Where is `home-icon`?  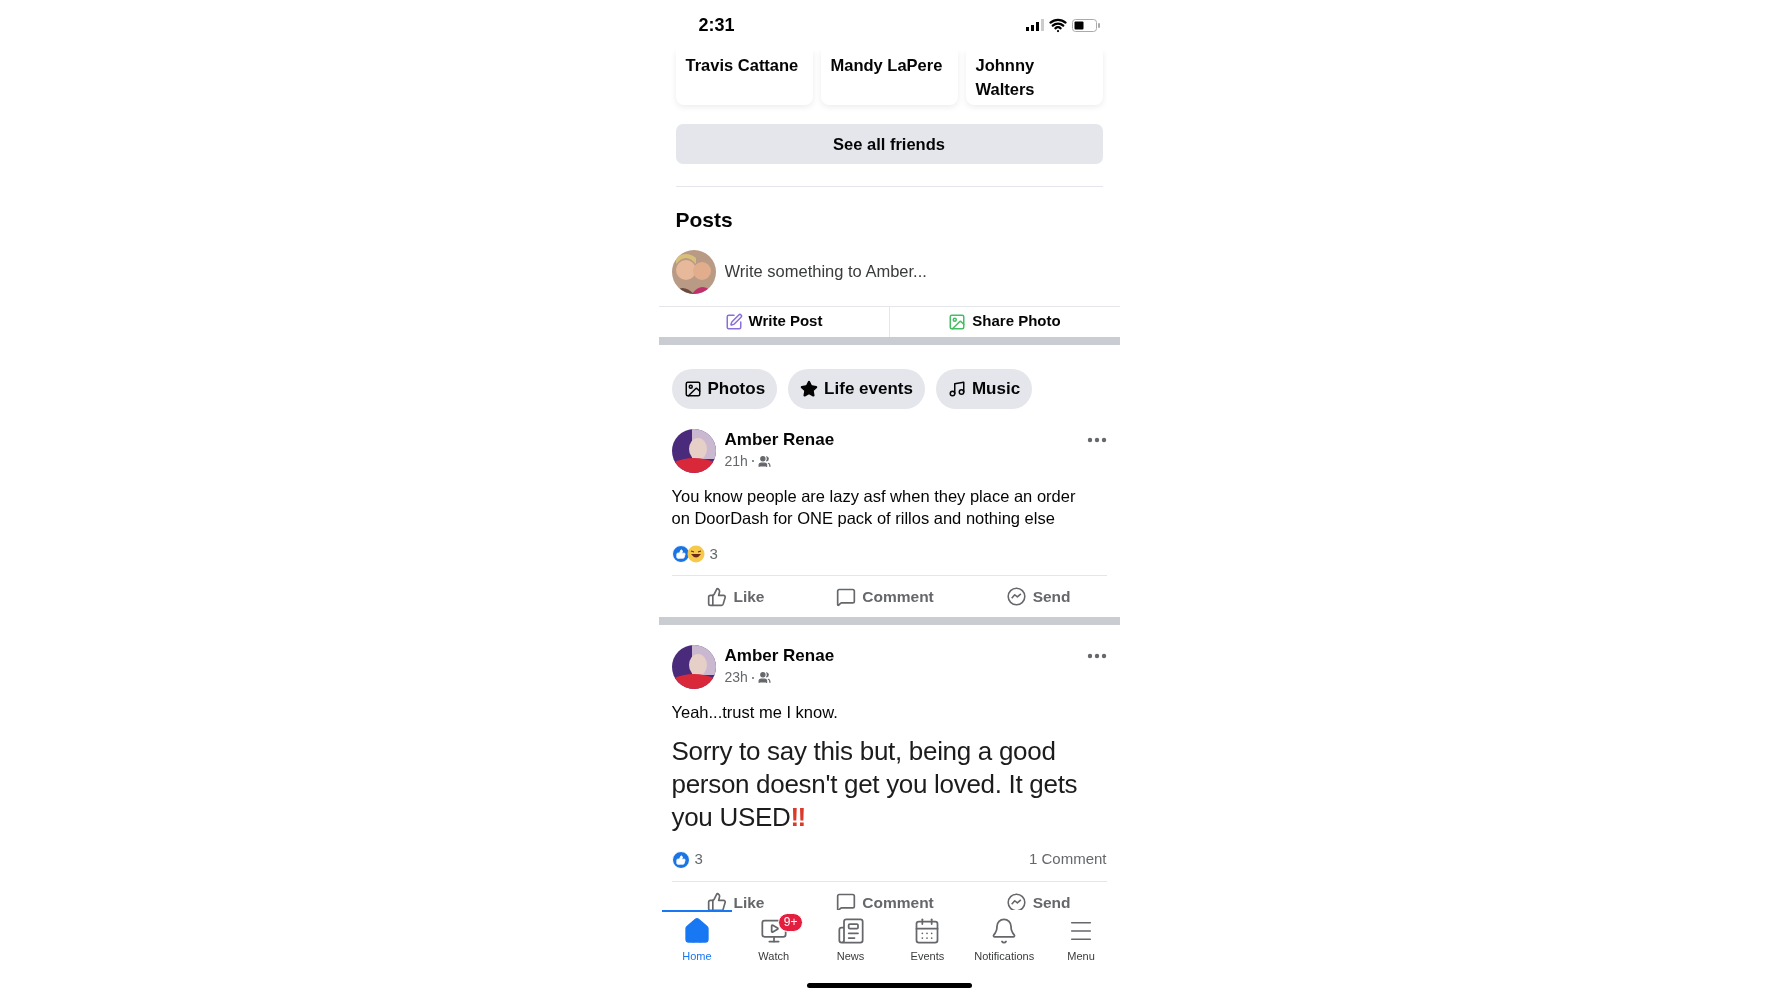 home-icon is located at coordinates (696, 930).